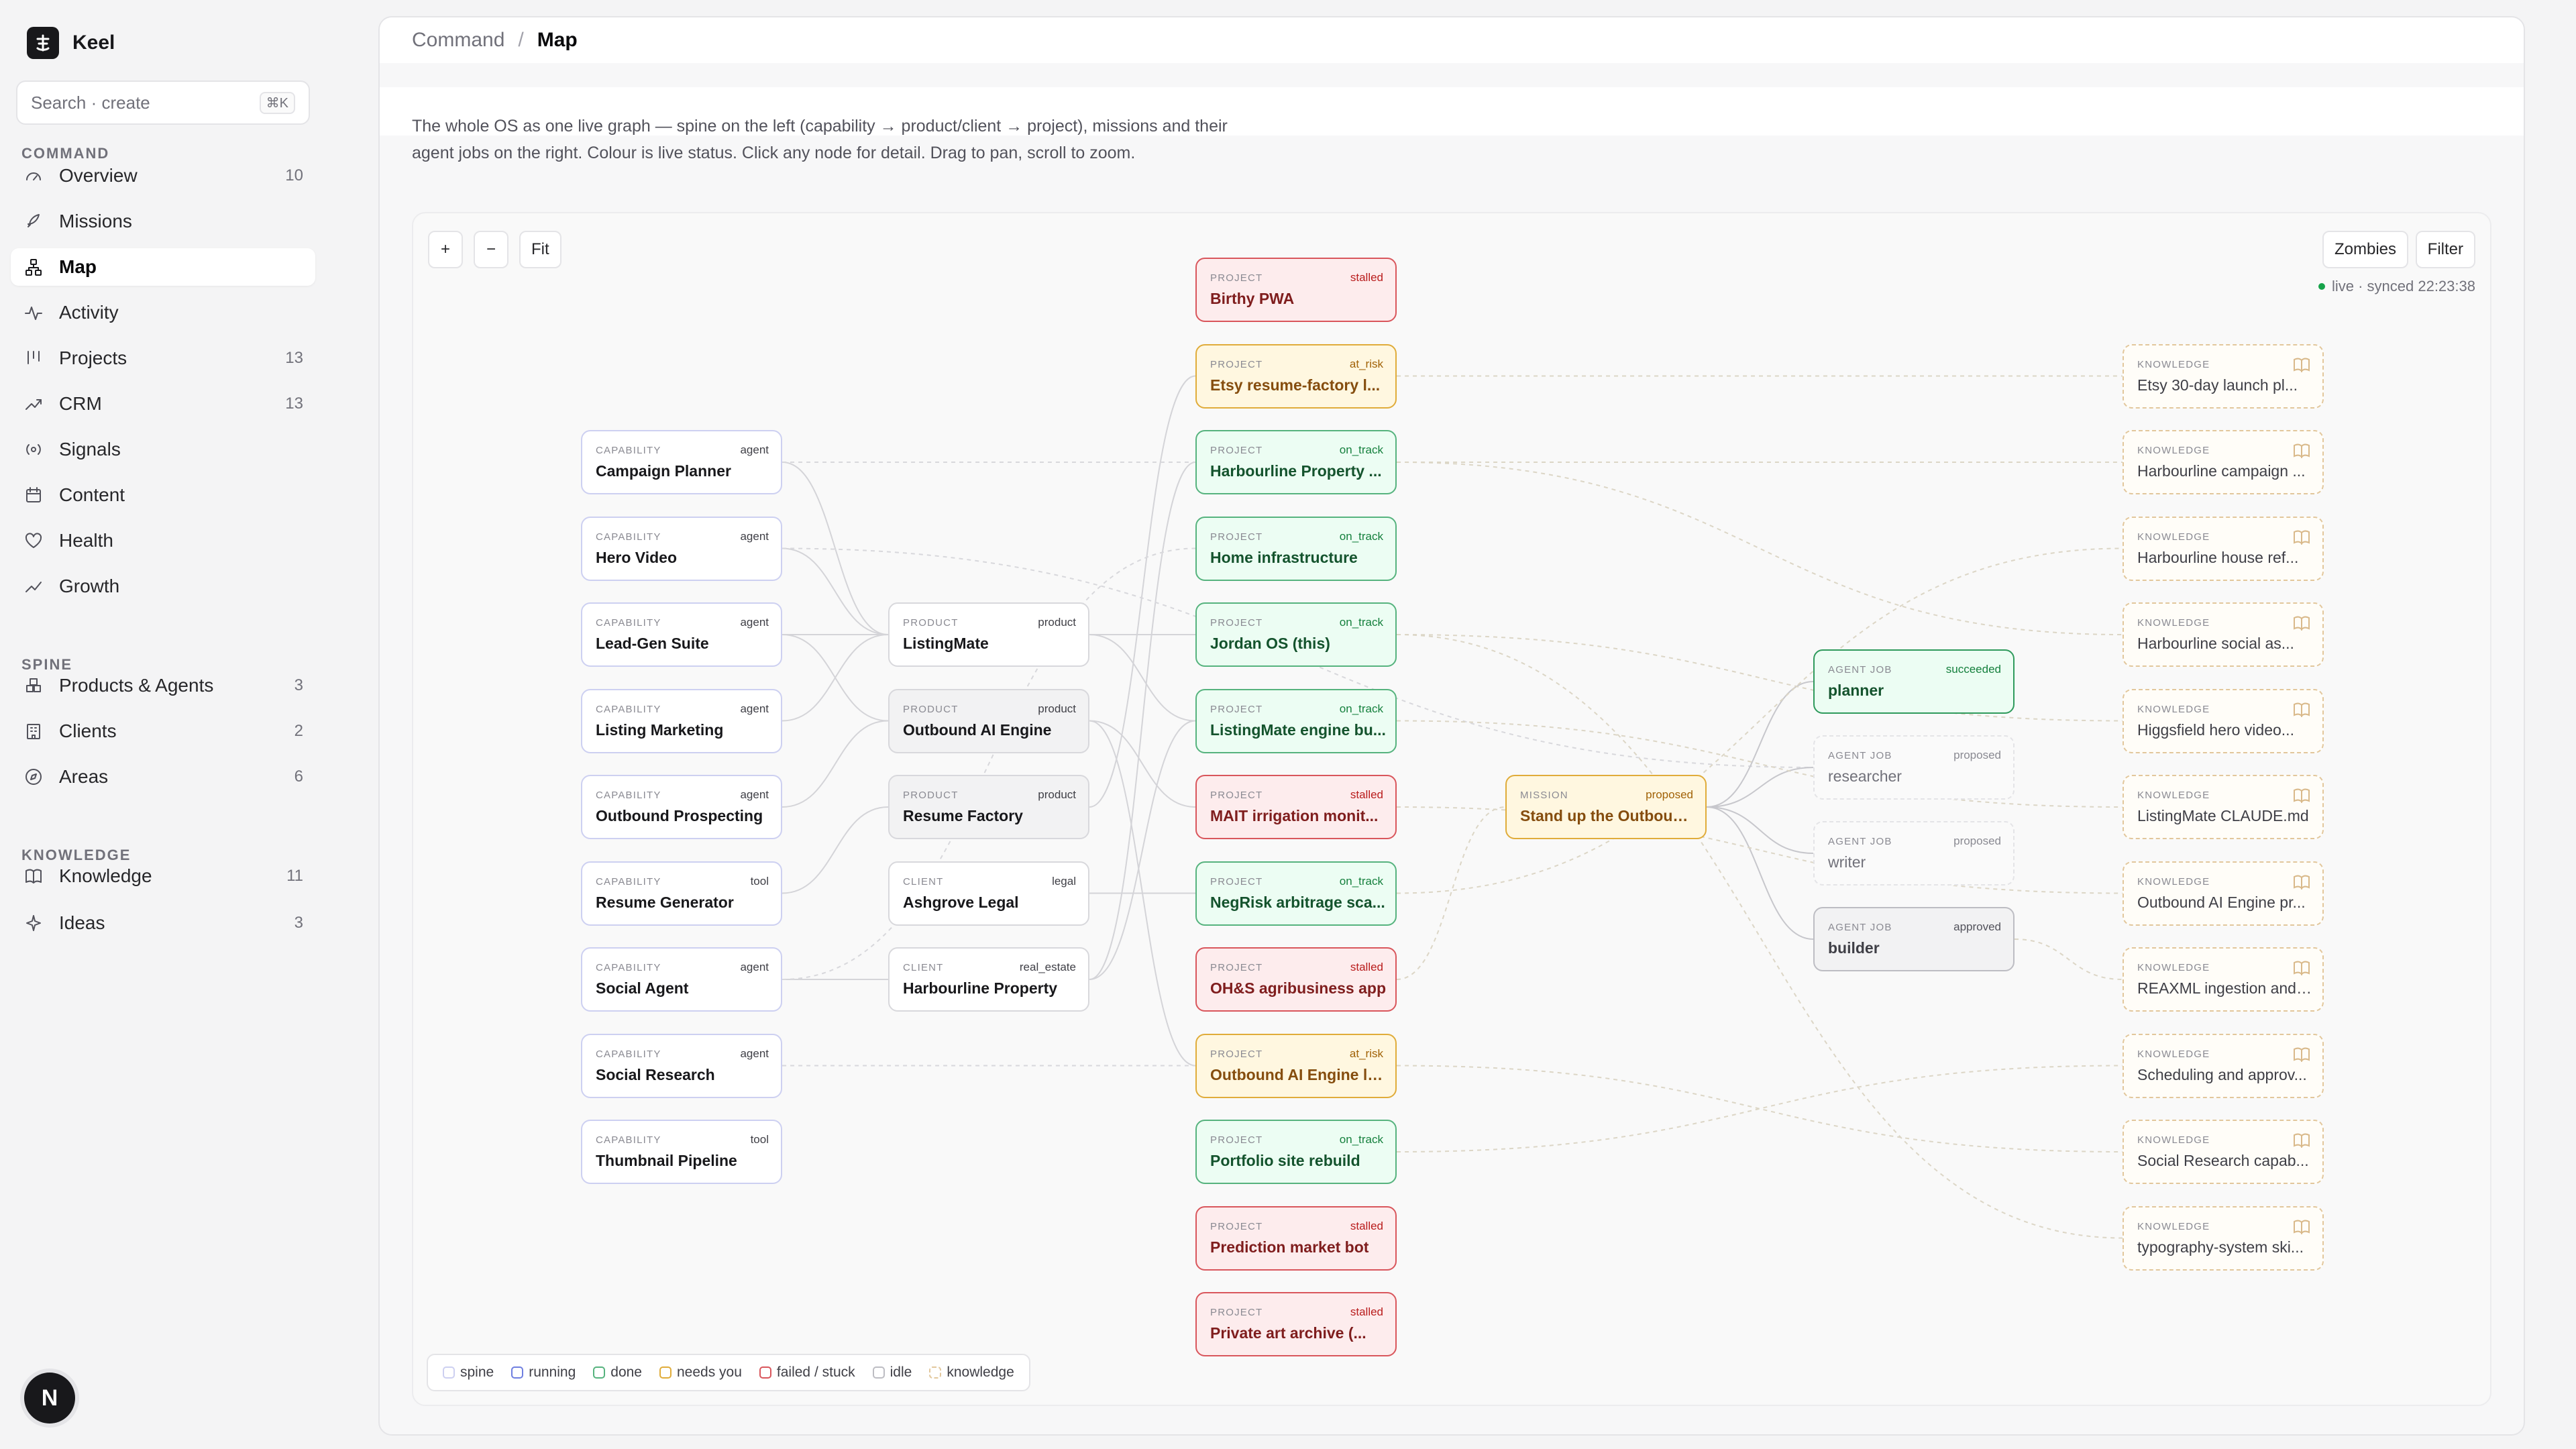 Image resolution: width=2576 pixels, height=1449 pixels. I want to click on node-title: Home infrastructure, so click(1284, 557).